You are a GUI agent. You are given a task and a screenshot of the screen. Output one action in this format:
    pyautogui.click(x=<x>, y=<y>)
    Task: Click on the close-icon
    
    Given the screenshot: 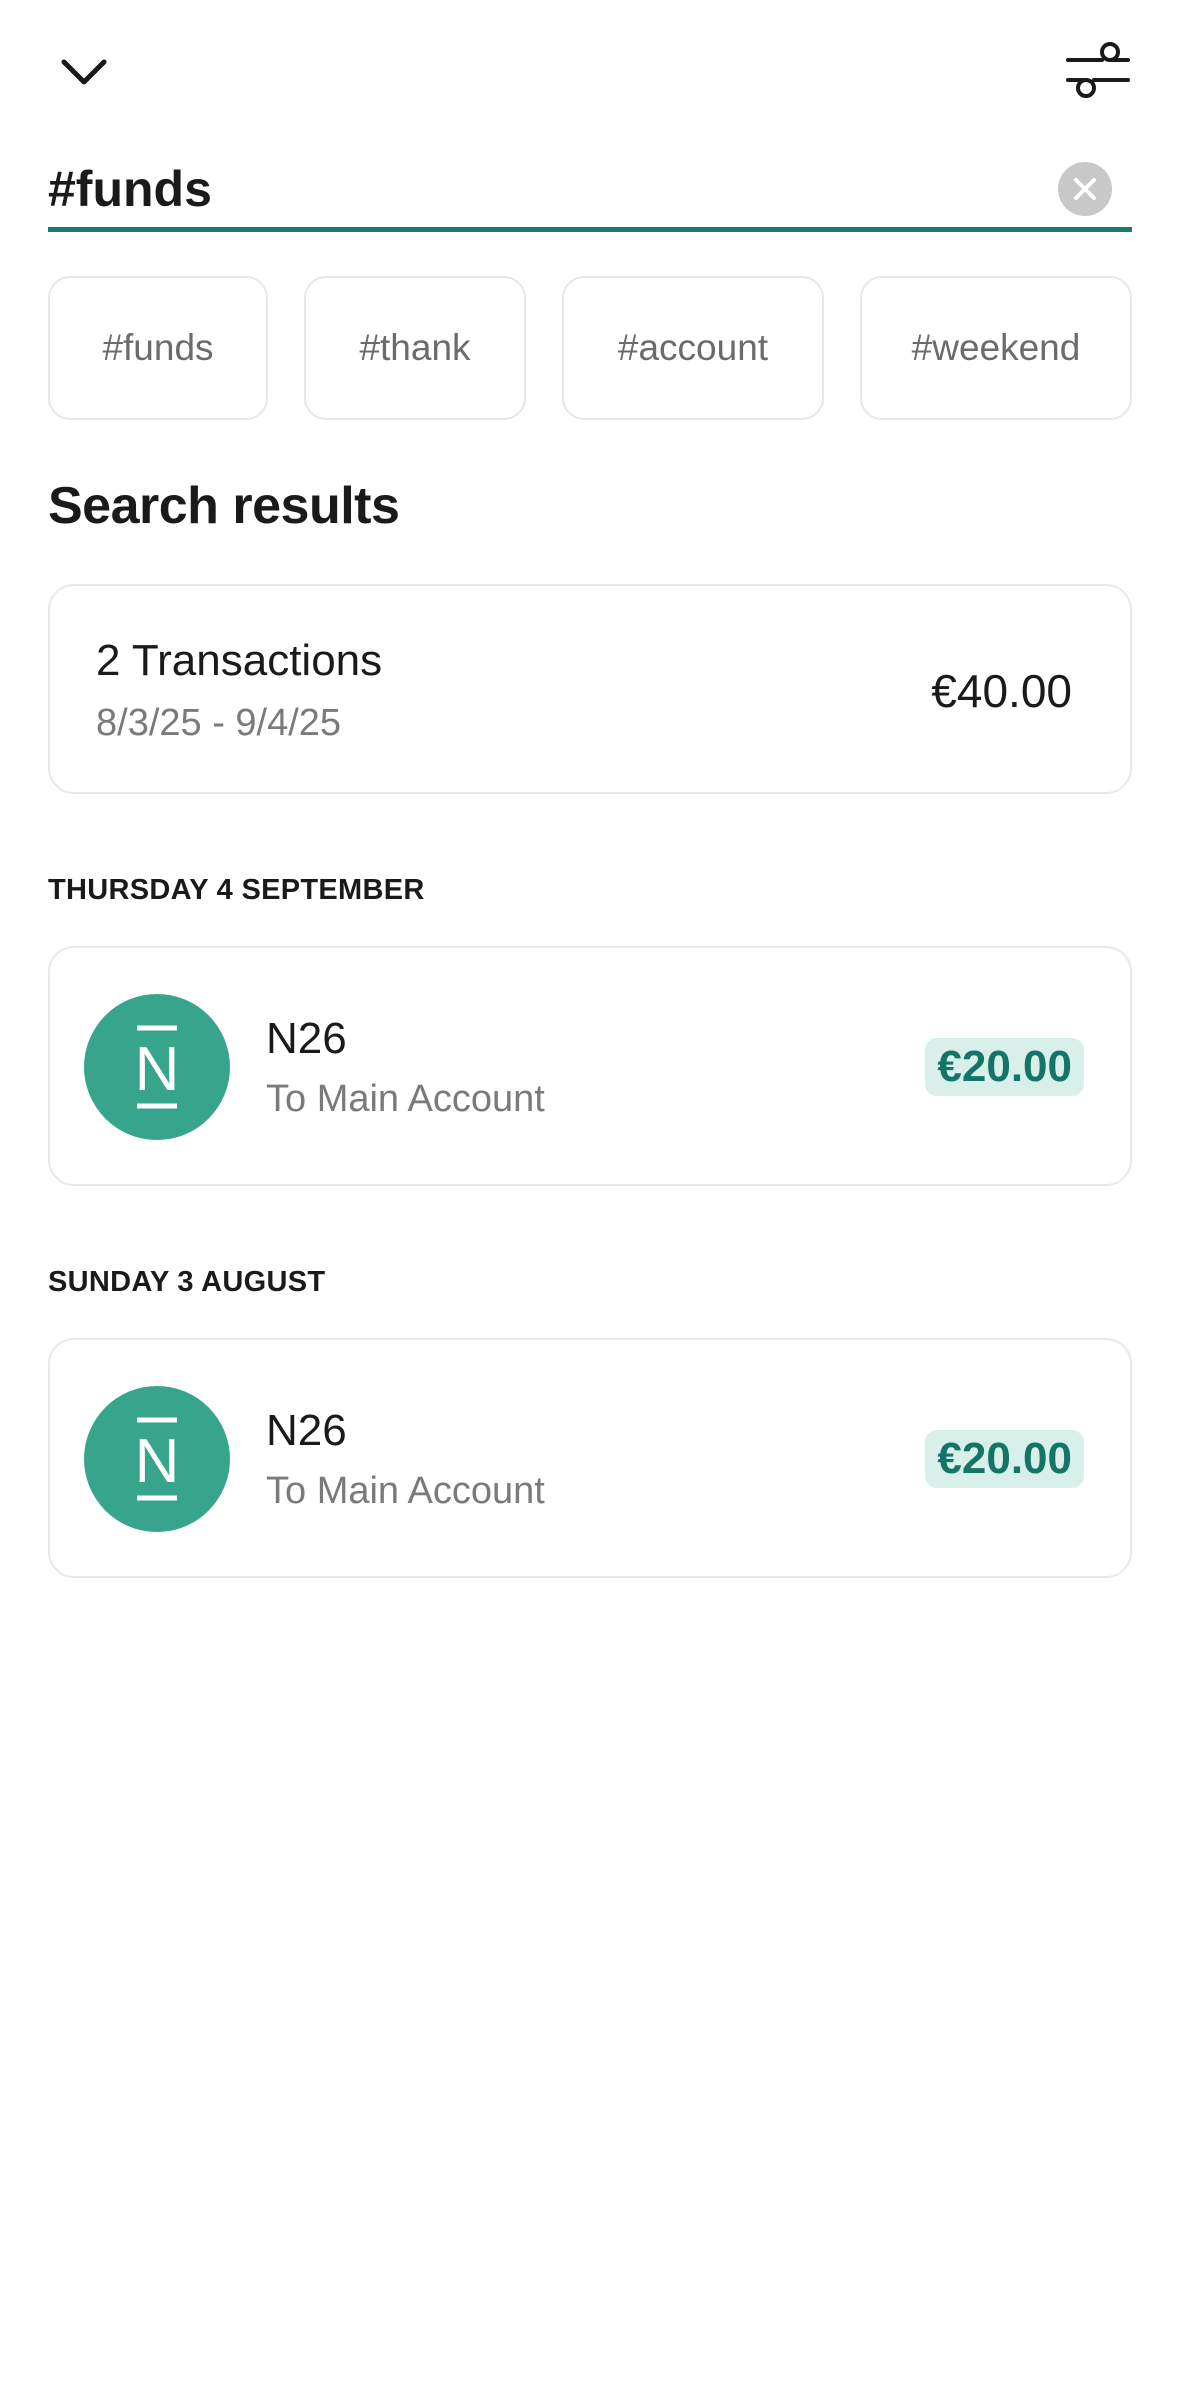 What is the action you would take?
    pyautogui.click(x=1085, y=188)
    